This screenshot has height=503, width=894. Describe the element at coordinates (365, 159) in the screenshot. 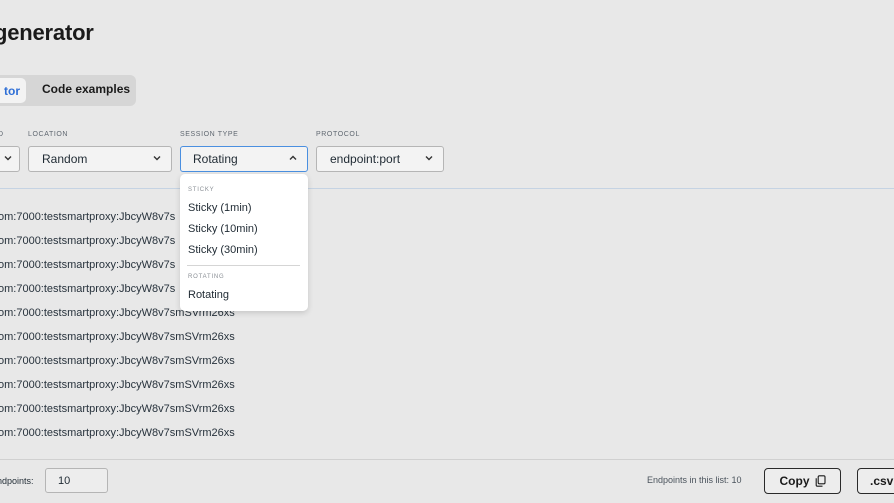

I see `protocol-value: endpoint:port` at that location.